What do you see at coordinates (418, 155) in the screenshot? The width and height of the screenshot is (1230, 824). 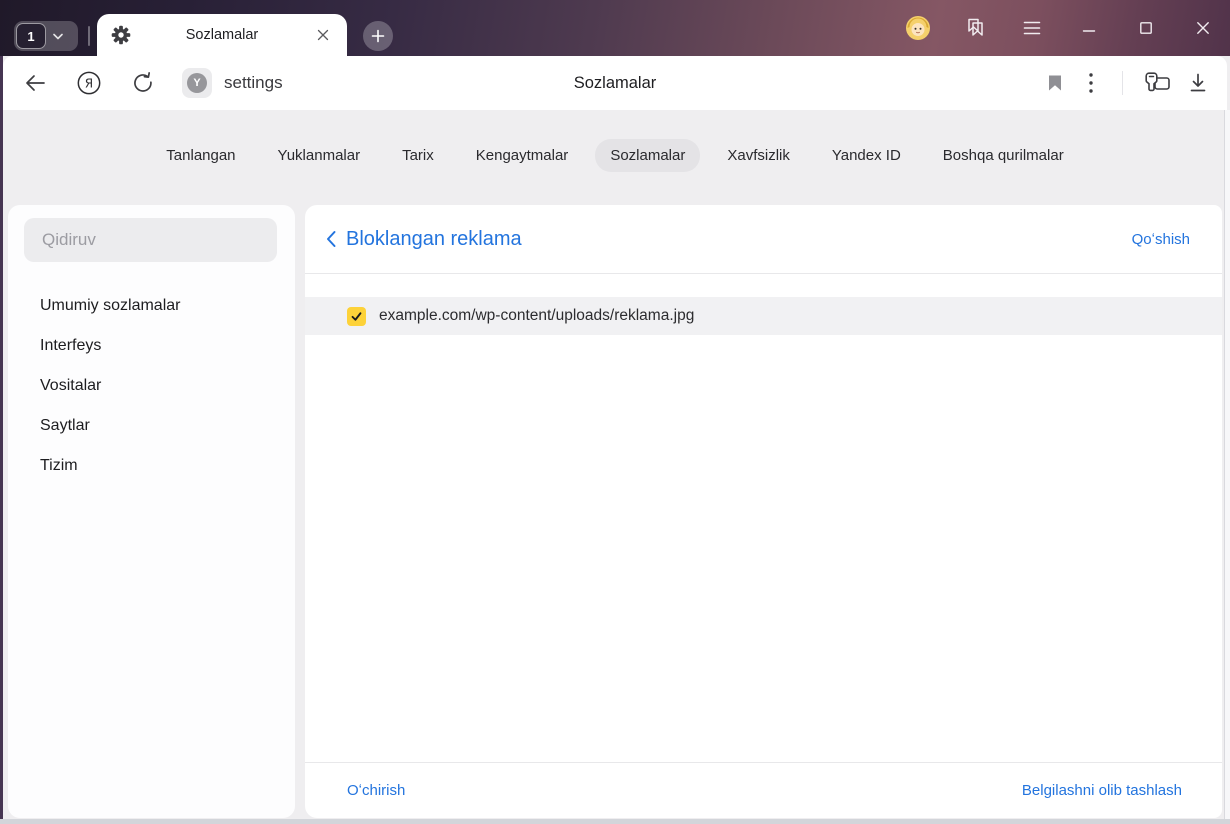 I see `nav-tab-tarix: Tarix` at bounding box center [418, 155].